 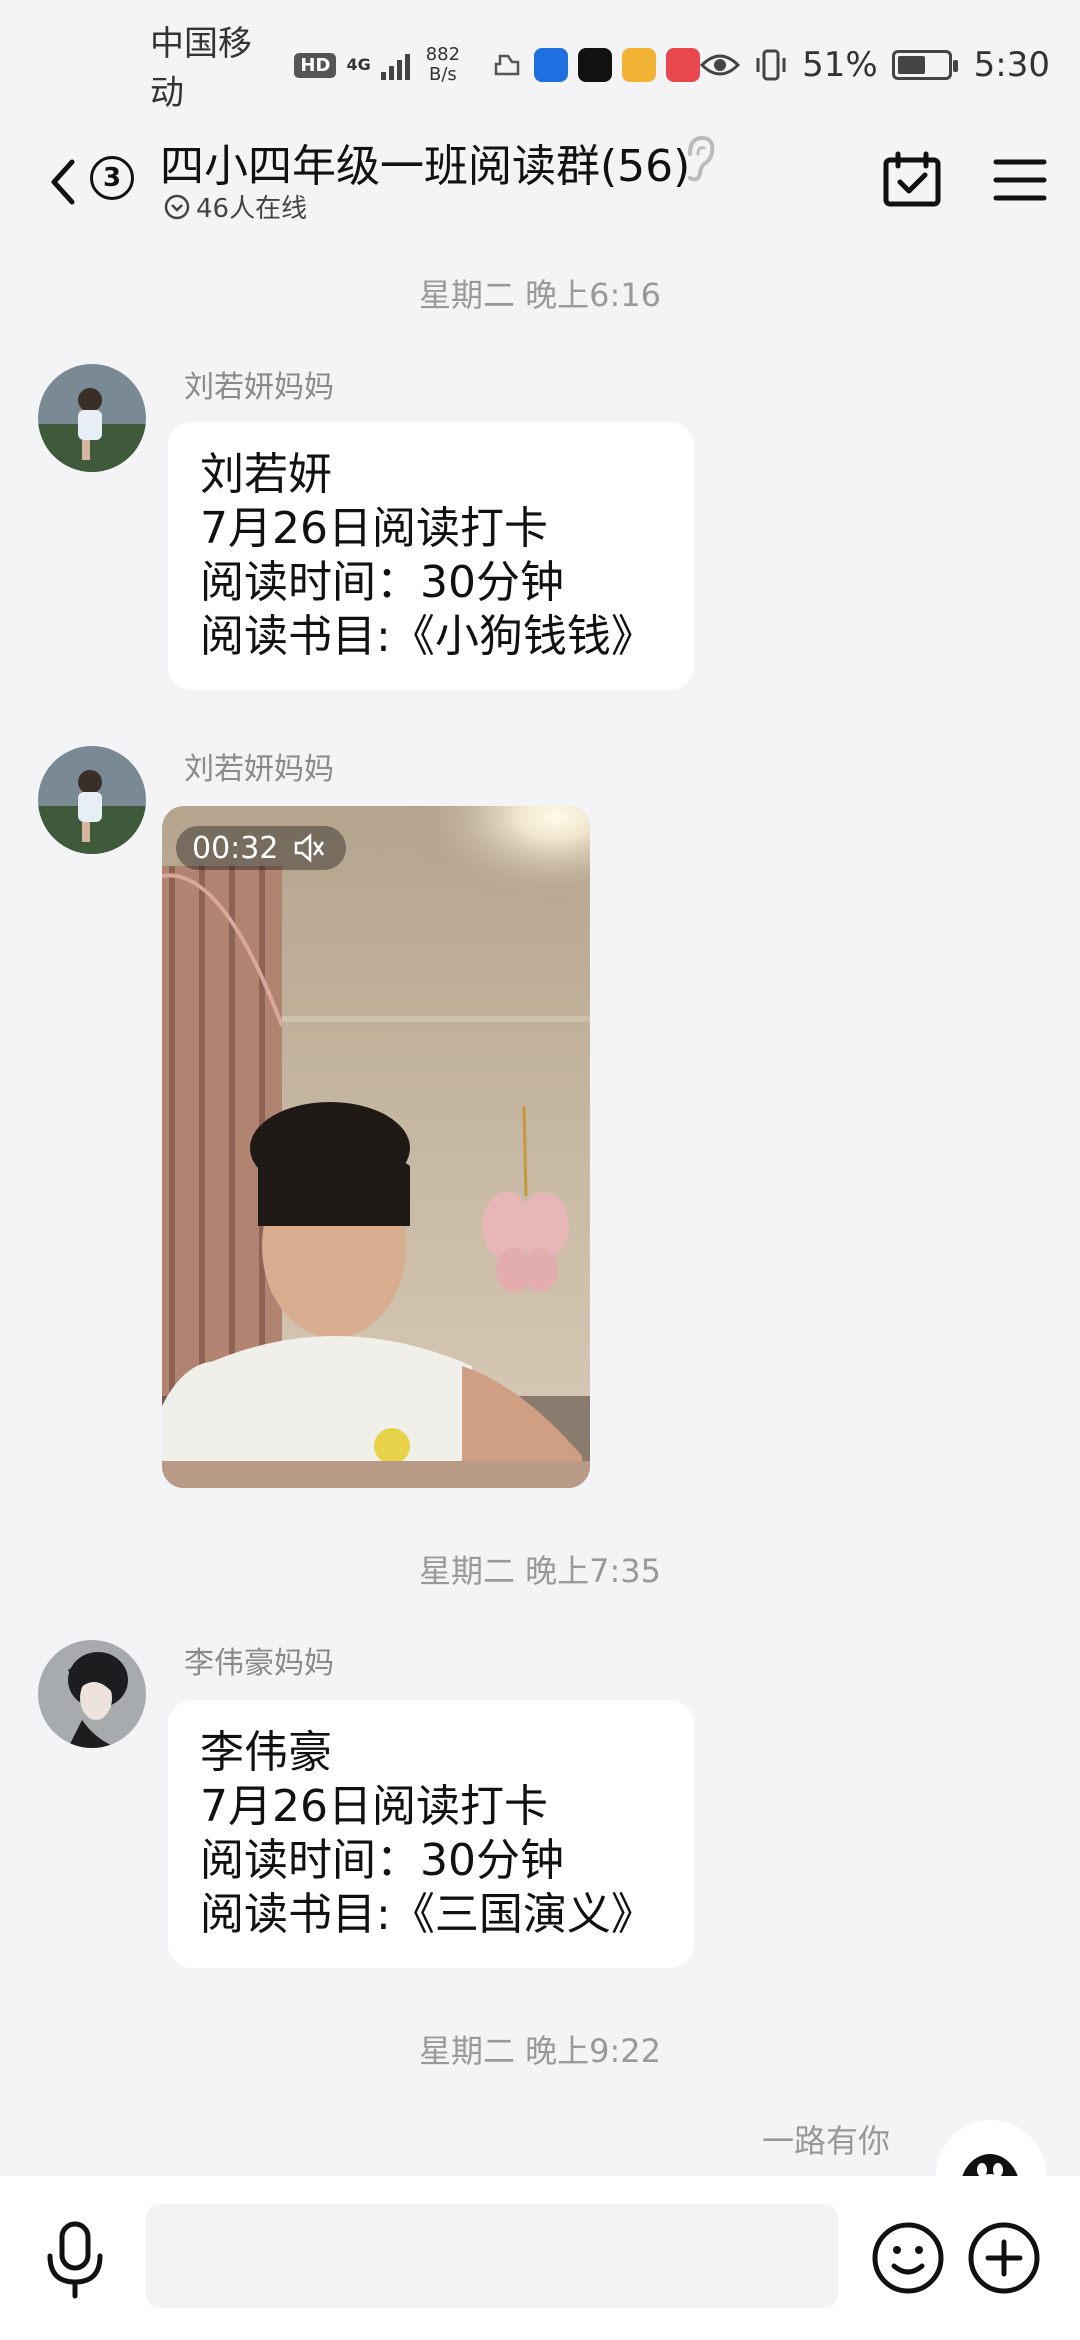 I want to click on chat-header: 3 四小四年级一班阅读群(56) 46人在线, so click(x=540, y=185).